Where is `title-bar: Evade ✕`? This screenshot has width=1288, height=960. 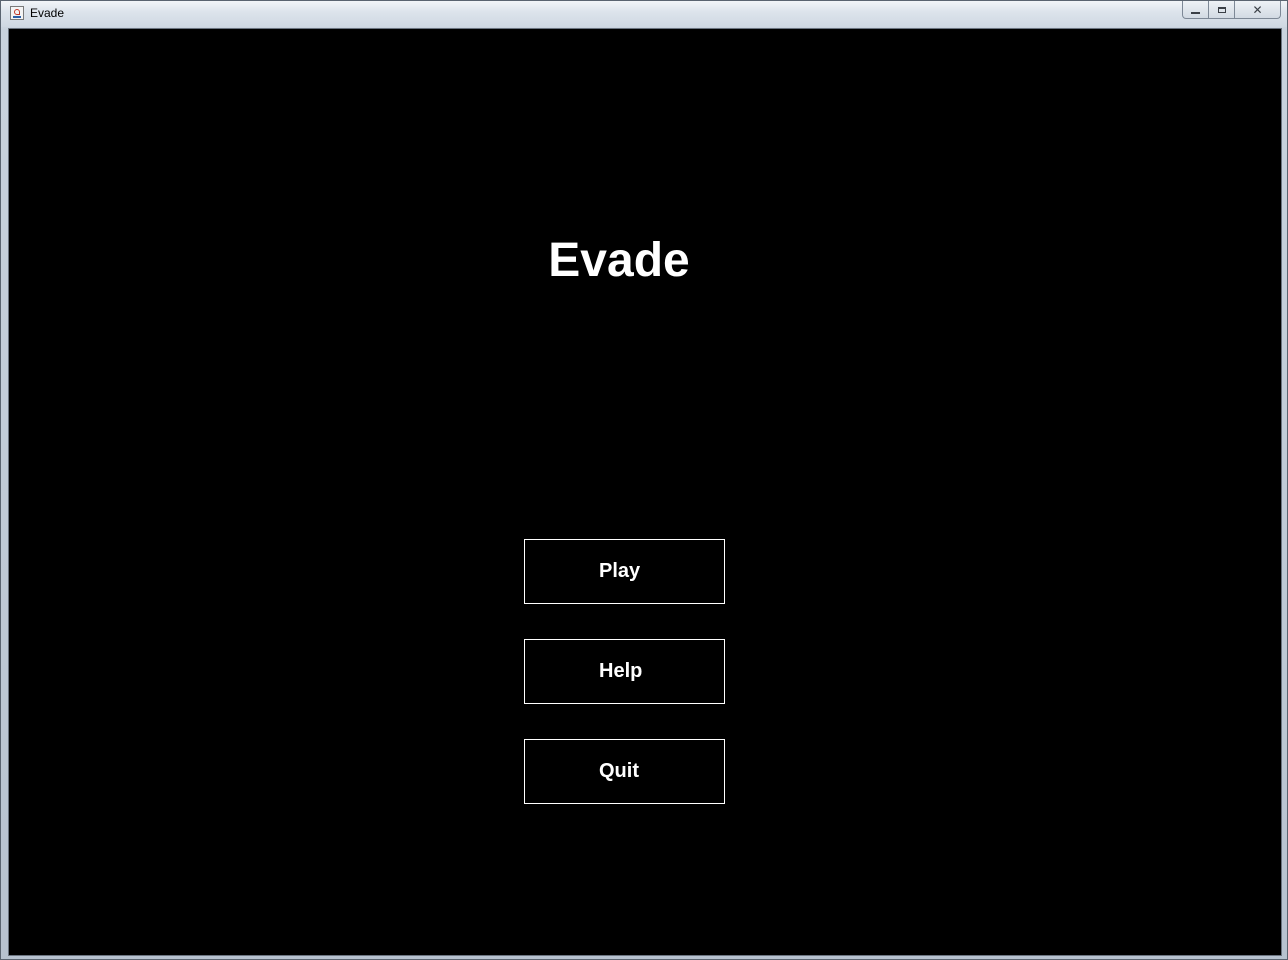 title-bar: Evade ✕ is located at coordinates (644, 14).